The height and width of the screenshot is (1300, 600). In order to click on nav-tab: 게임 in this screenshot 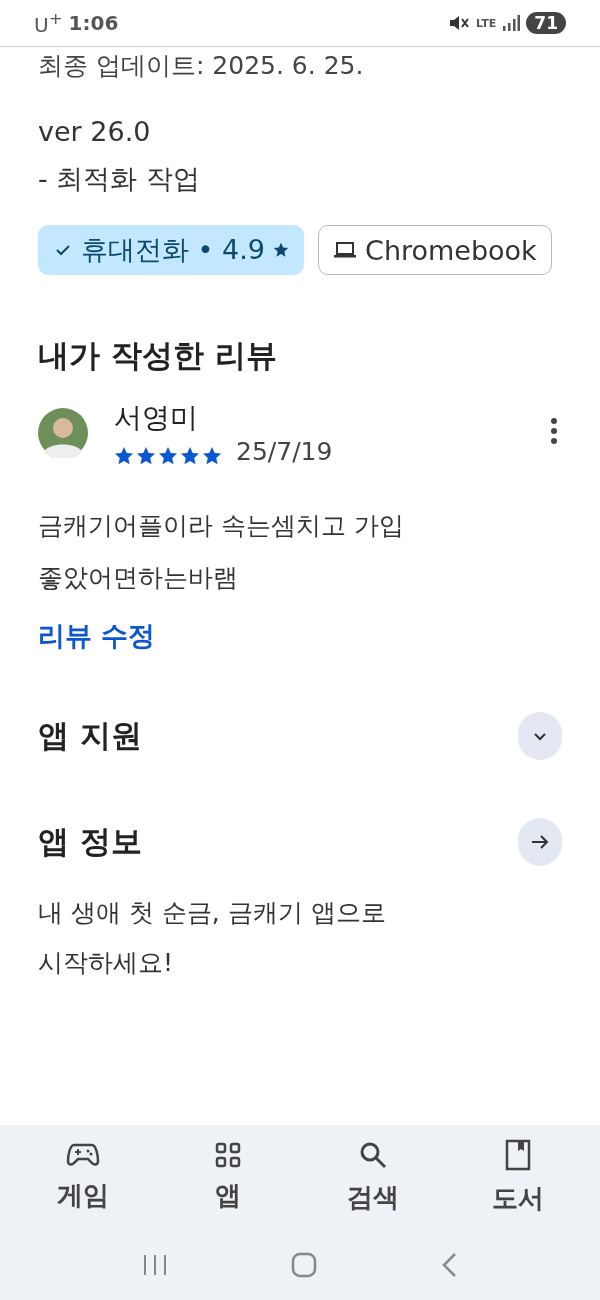, I will do `click(82, 1177)`.